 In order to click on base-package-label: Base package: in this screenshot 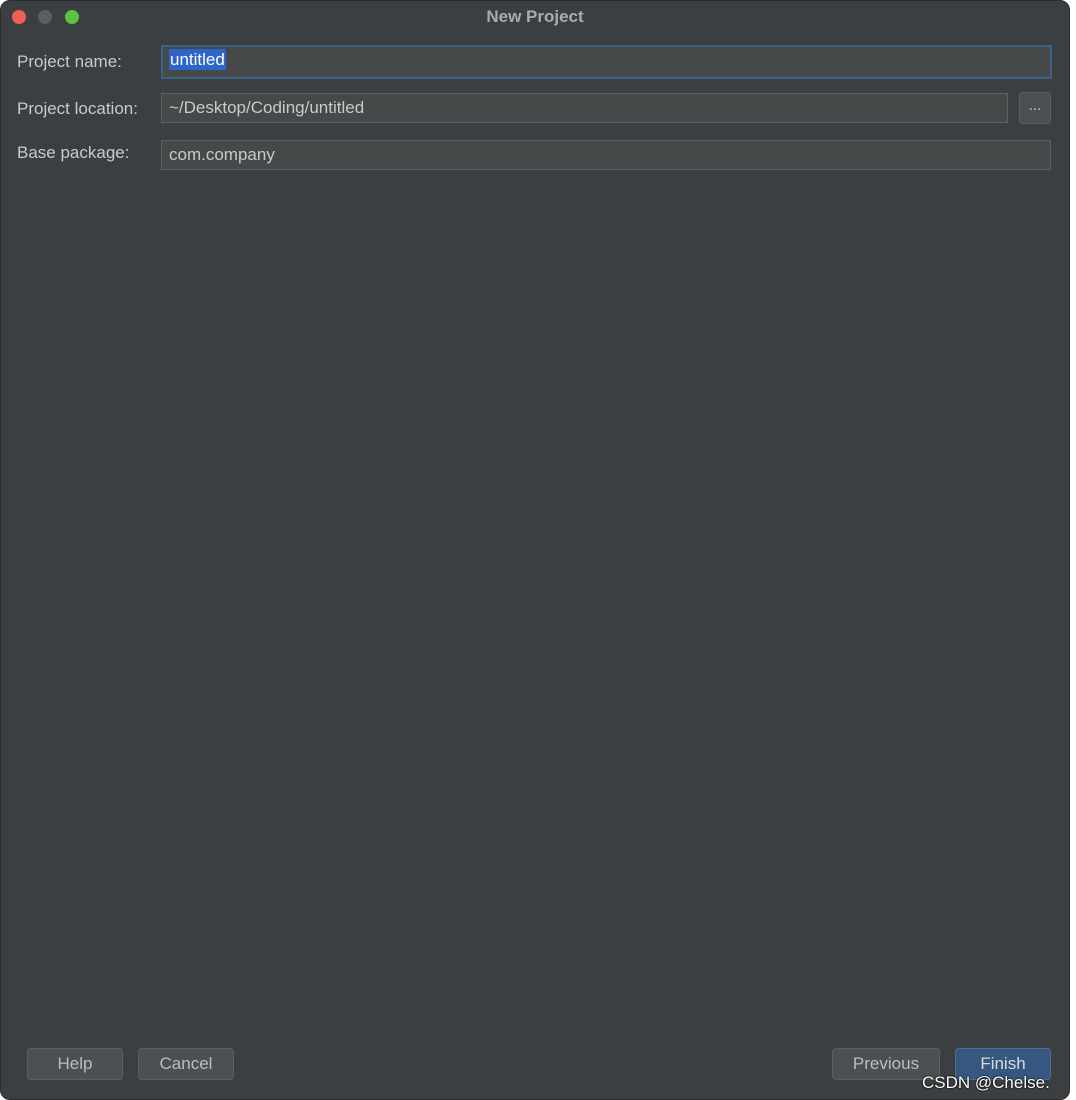, I will do `click(73, 152)`.